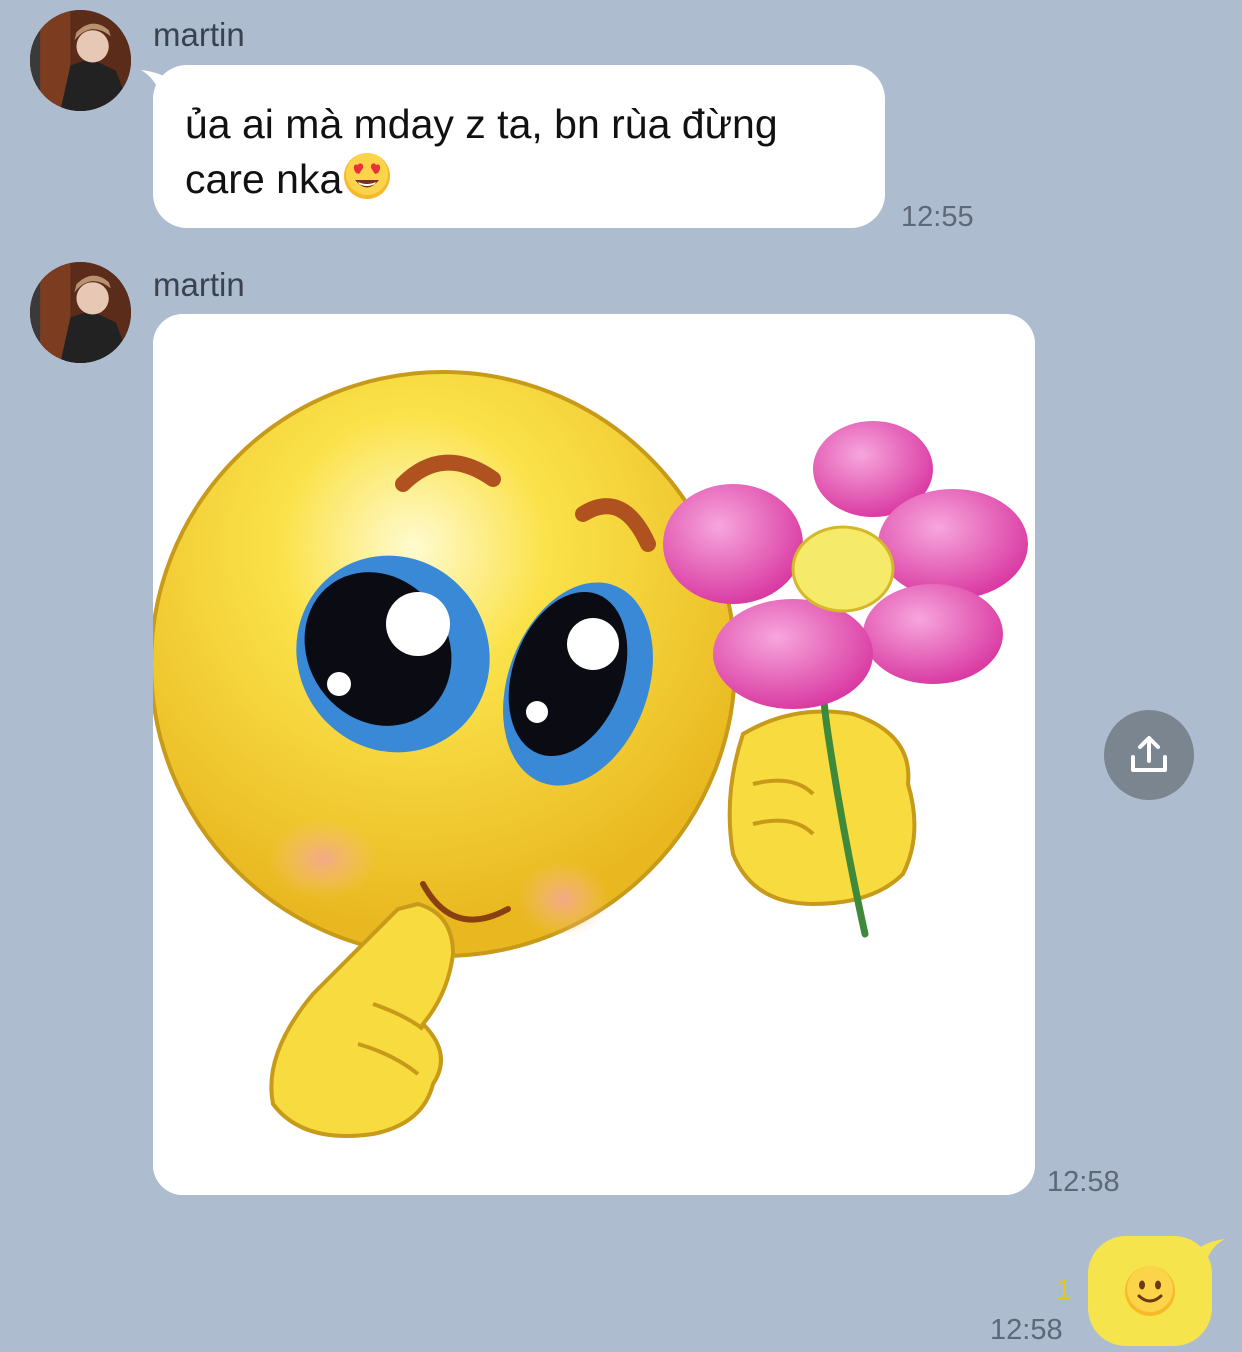 This screenshot has height=1352, width=1242. Describe the element at coordinates (367, 182) in the screenshot. I see `heart-eyes-emoji-icon` at that location.